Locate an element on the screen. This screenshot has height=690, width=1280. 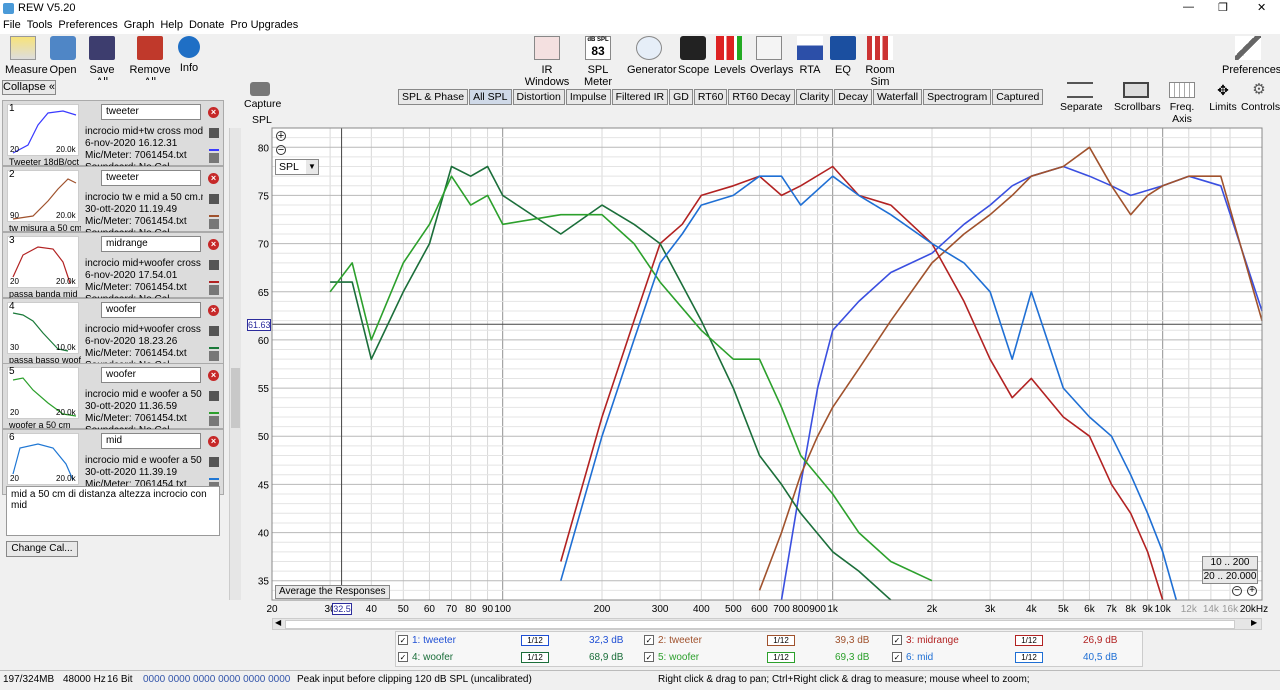
tab-all-spl: All SPL is located at coordinates (490, 97).